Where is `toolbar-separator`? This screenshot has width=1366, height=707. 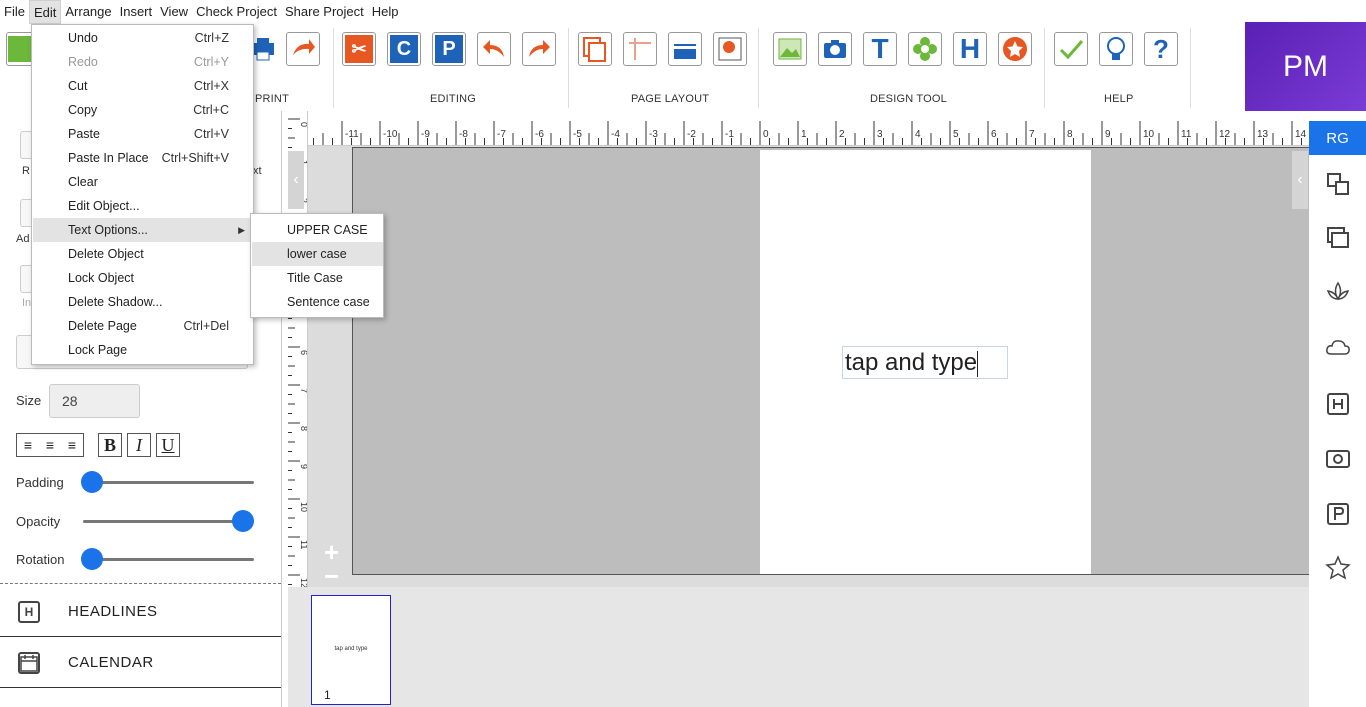 toolbar-separator is located at coordinates (333, 68).